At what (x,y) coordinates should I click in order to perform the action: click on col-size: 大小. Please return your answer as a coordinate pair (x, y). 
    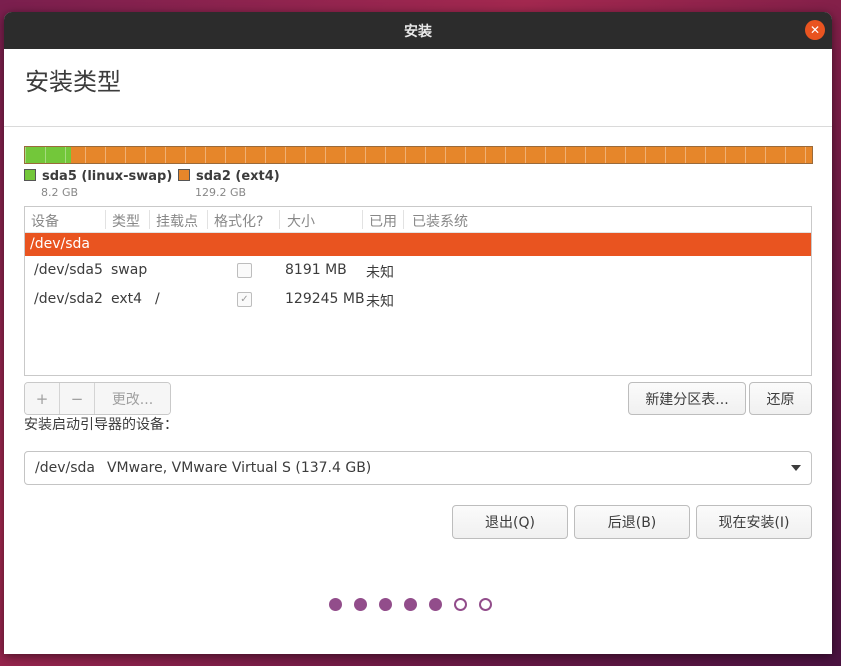
    Looking at the image, I should click on (301, 221).